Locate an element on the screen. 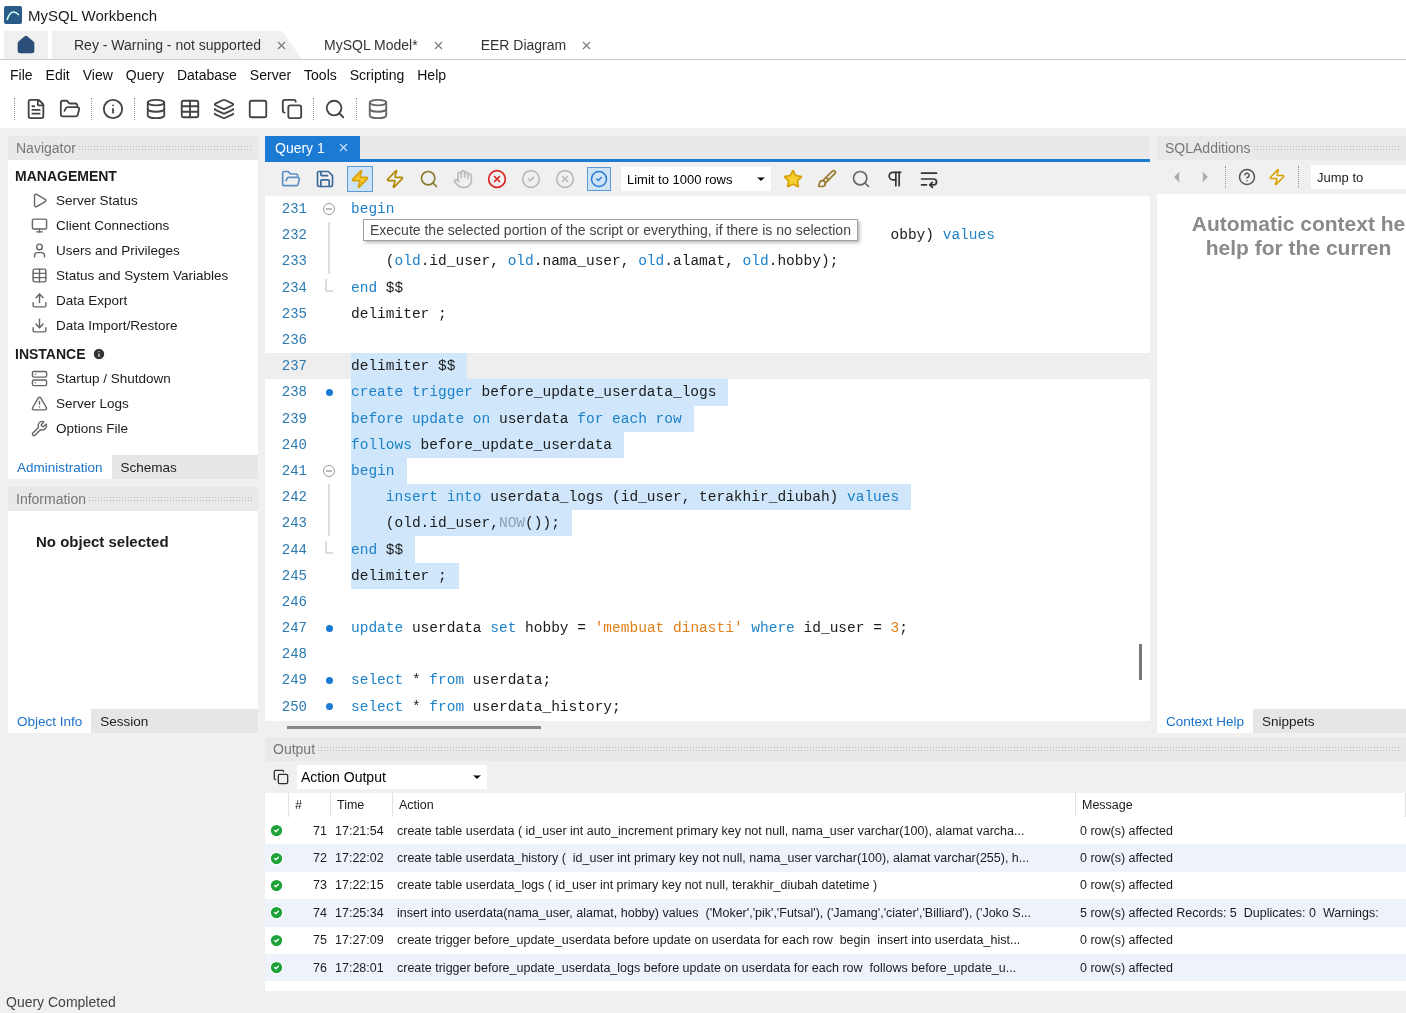 The height and width of the screenshot is (1013, 1406). code-line: update userdata set hobby = 'membuat dinasti' where id_user = 3; is located at coordinates (629, 629).